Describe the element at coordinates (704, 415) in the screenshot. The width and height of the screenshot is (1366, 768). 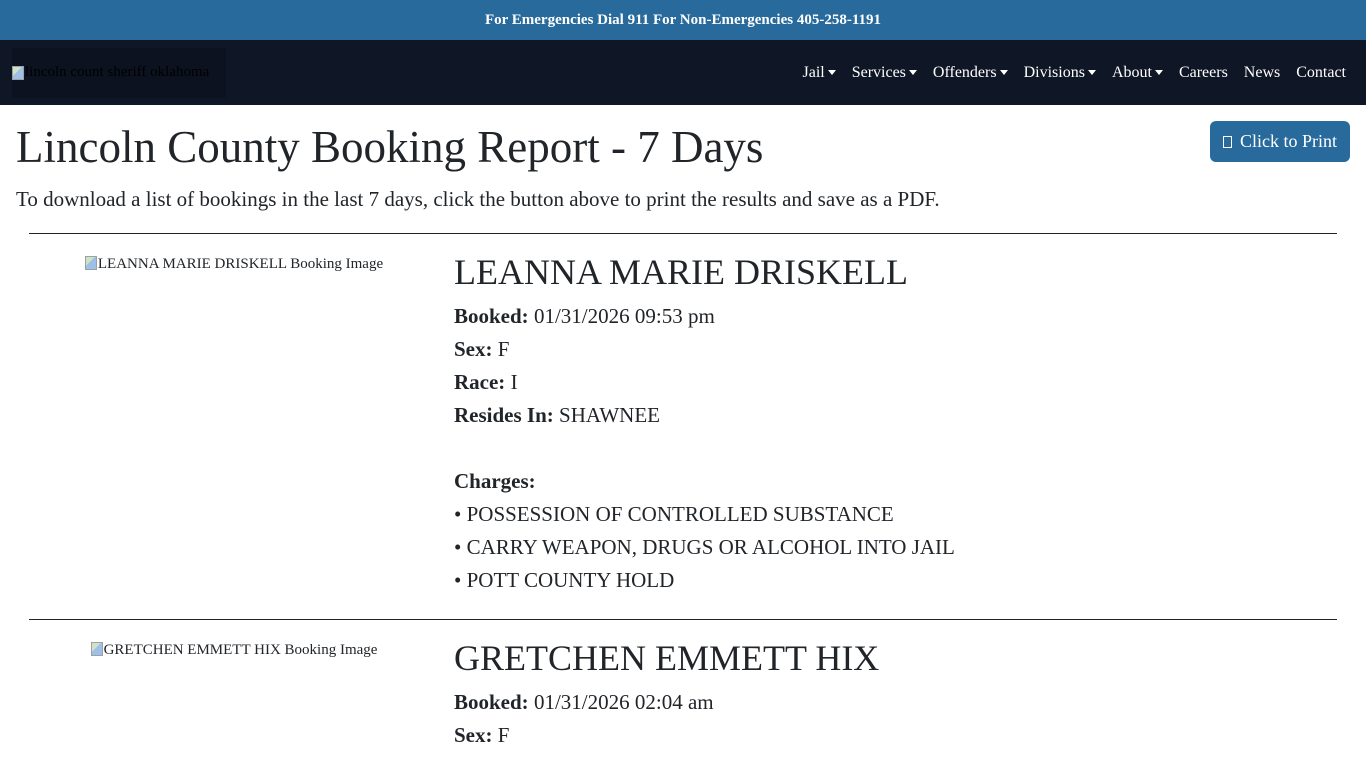
I see `resides-row: Resides In: SHAWNEE` at that location.